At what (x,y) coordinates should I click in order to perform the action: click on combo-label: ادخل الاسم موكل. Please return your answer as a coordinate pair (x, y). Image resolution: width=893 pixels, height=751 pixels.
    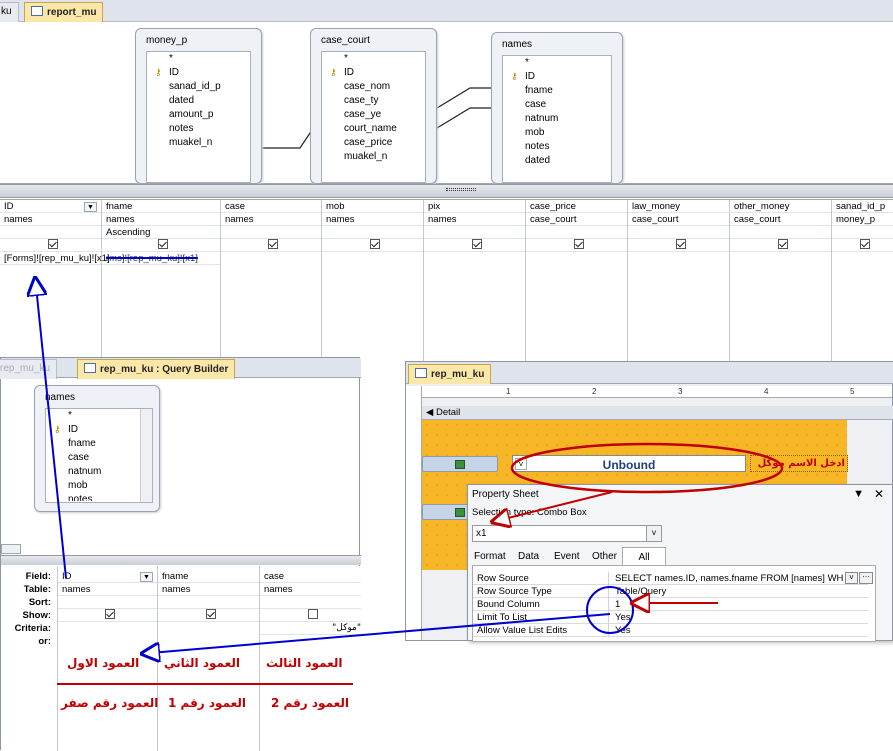
    Looking at the image, I should click on (799, 463).